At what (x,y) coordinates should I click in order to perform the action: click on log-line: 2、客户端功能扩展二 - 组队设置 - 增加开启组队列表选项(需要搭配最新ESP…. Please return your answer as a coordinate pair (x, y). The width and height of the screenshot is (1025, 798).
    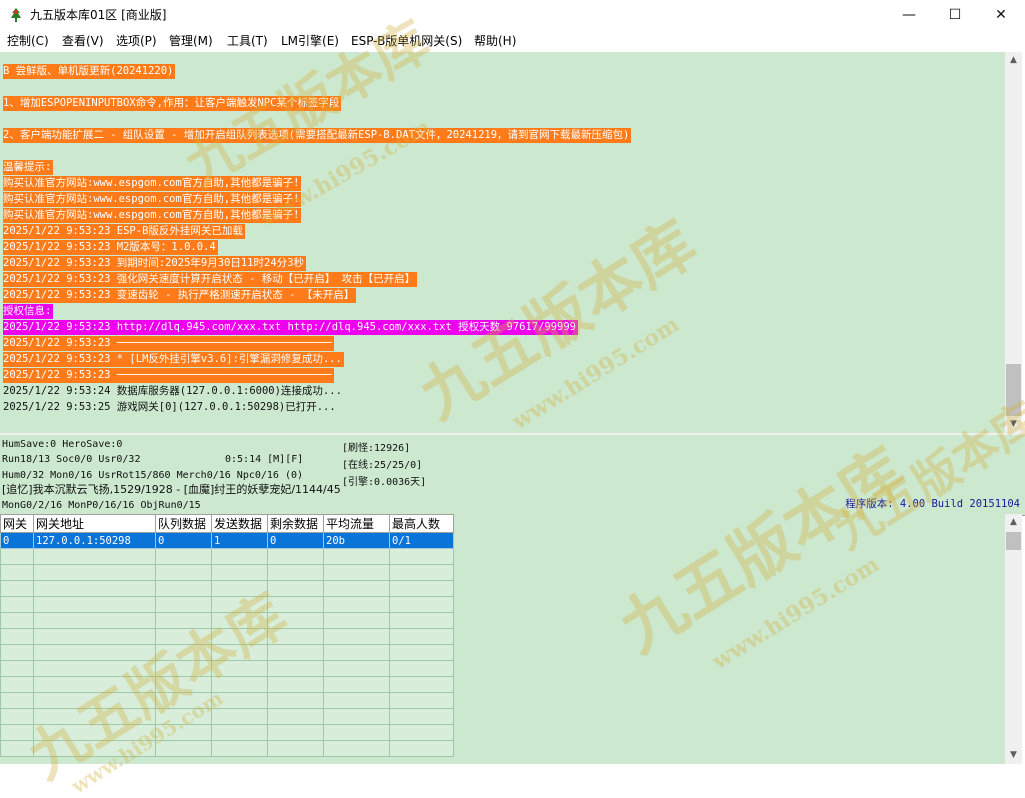
    Looking at the image, I should click on (317, 135).